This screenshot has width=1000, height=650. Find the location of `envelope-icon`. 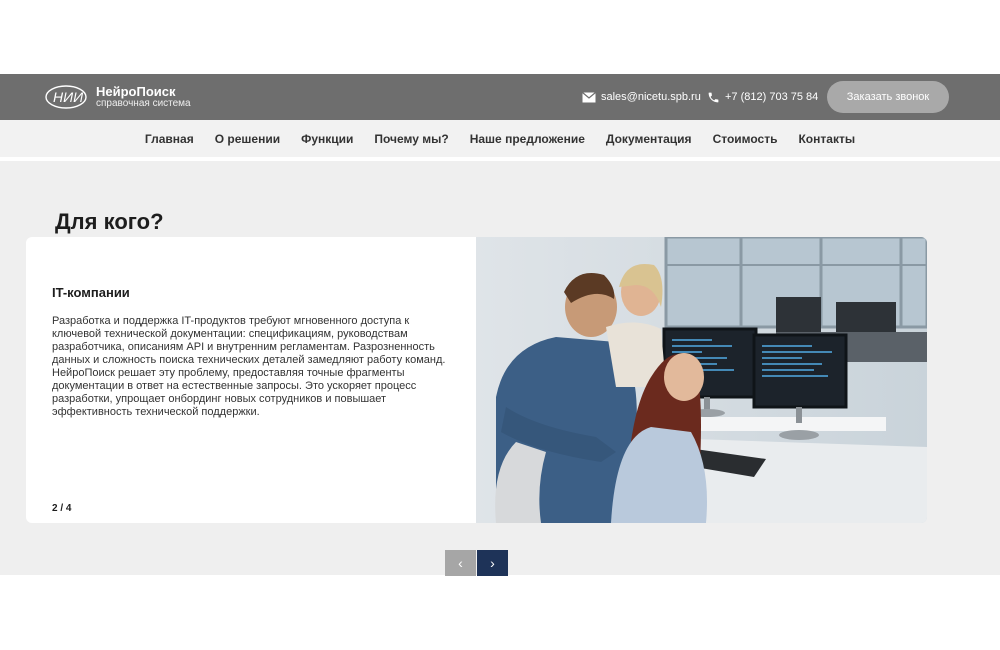

envelope-icon is located at coordinates (589, 96).